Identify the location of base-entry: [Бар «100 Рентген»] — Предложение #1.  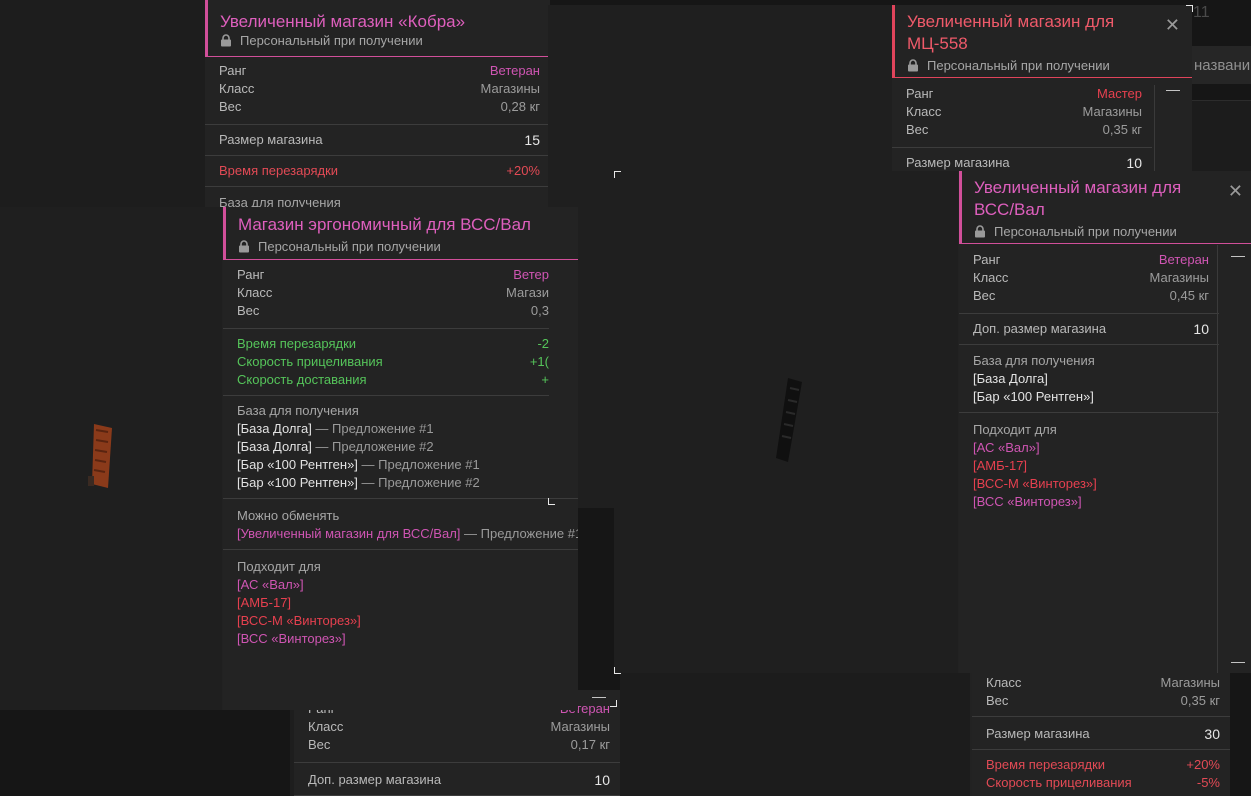
(386, 465).